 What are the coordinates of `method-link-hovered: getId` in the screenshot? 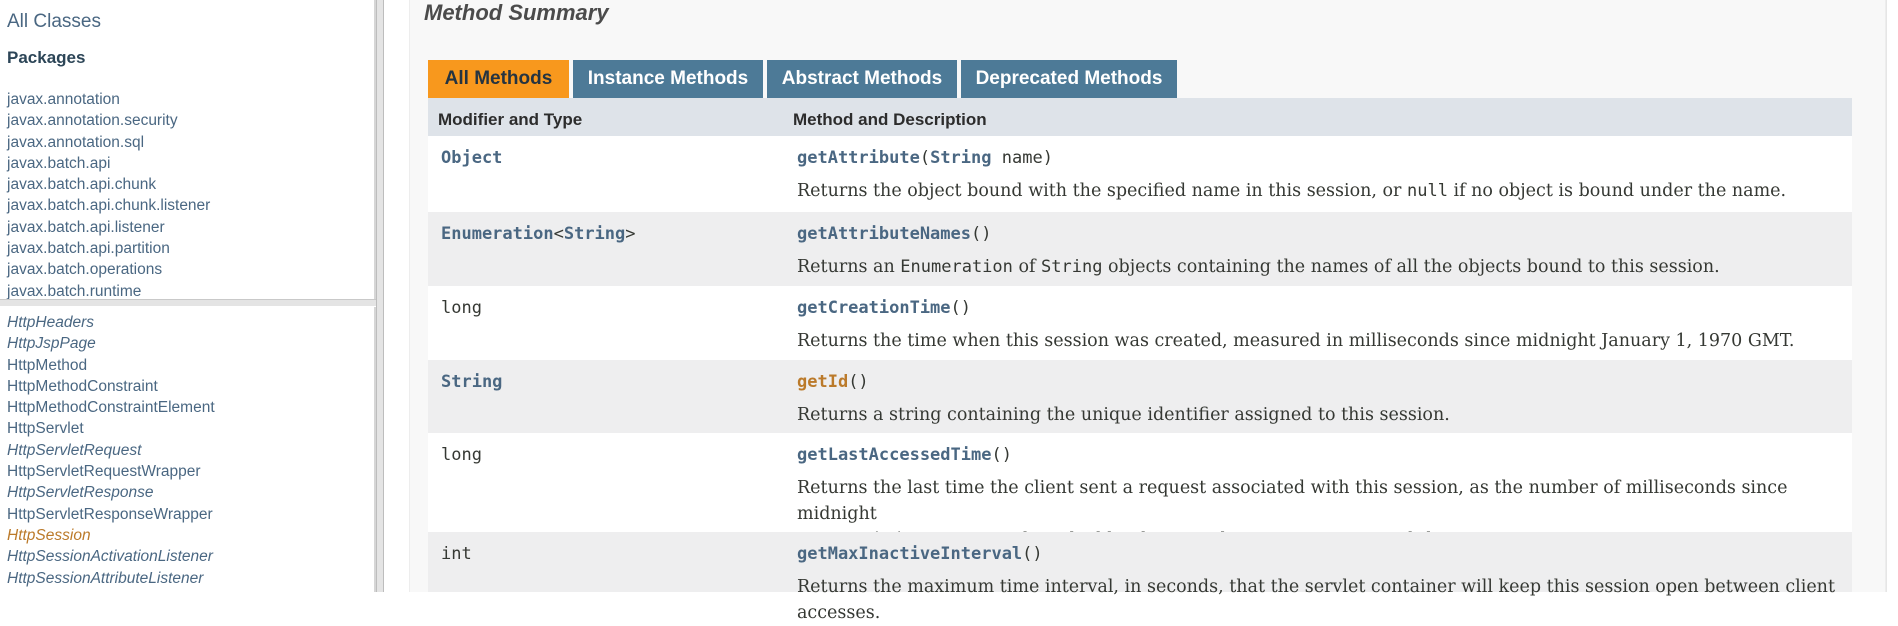 It's located at (822, 382).